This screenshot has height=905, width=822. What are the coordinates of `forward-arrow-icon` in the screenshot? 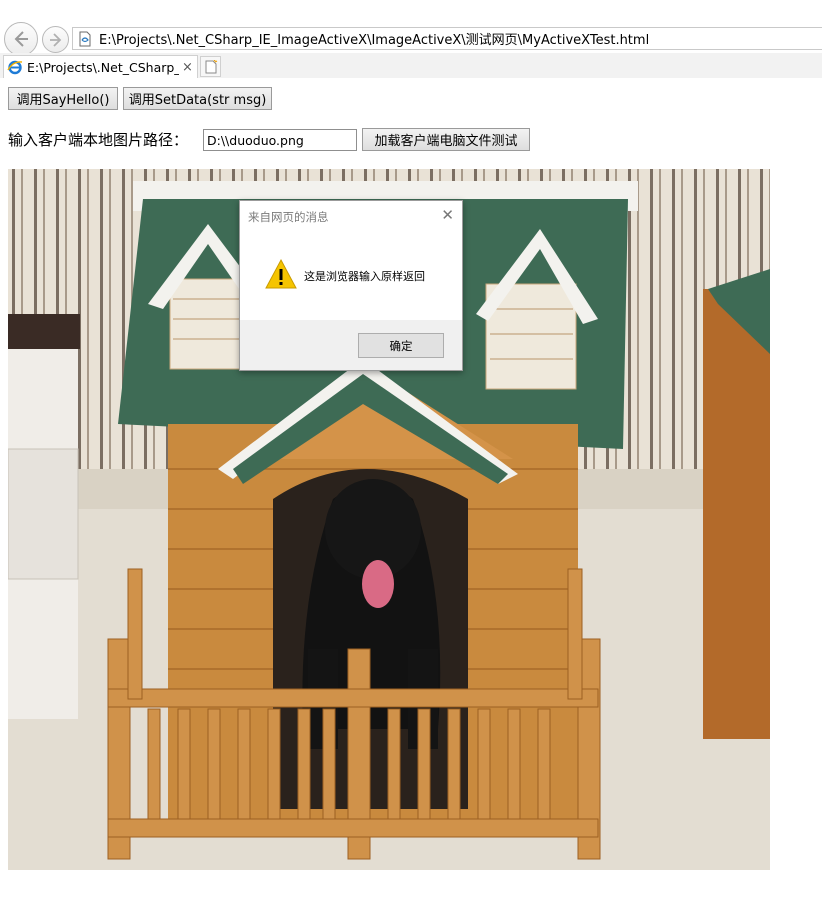 It's located at (55, 39).